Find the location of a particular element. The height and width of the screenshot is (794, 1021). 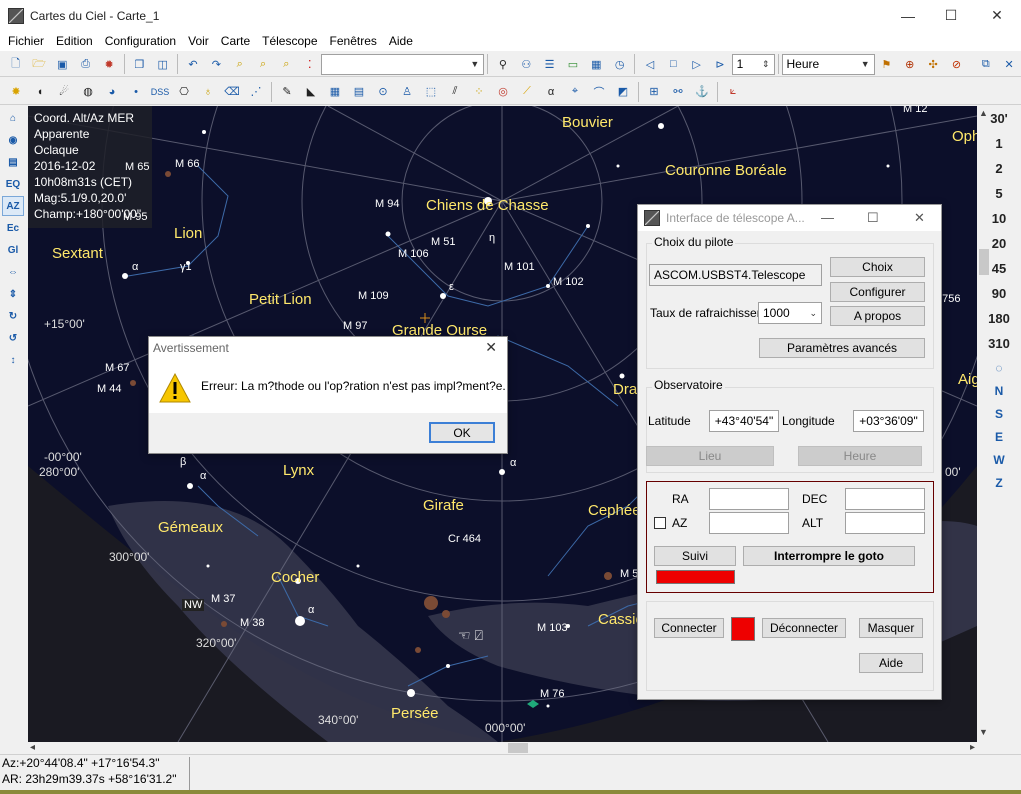

galaxy-icon: ◍ is located at coordinates (88, 92).